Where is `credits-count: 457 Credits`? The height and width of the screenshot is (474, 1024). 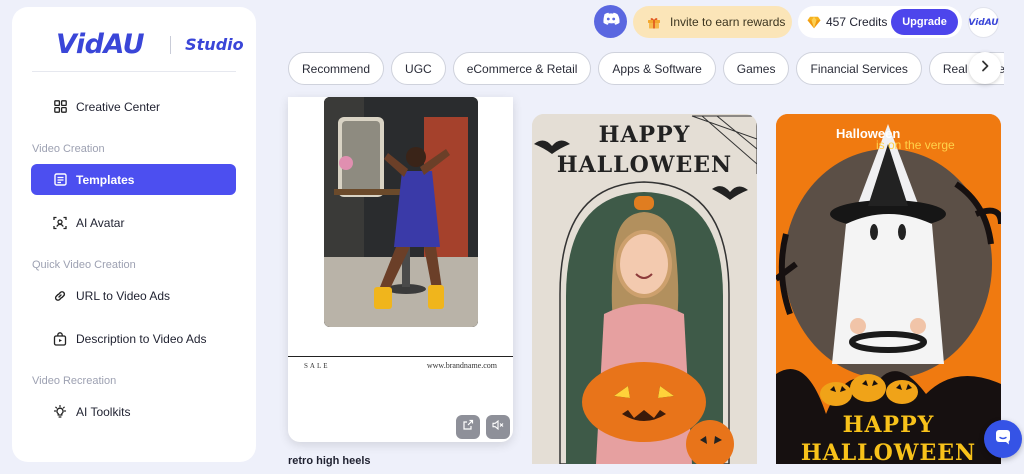 credits-count: 457 Credits is located at coordinates (857, 22).